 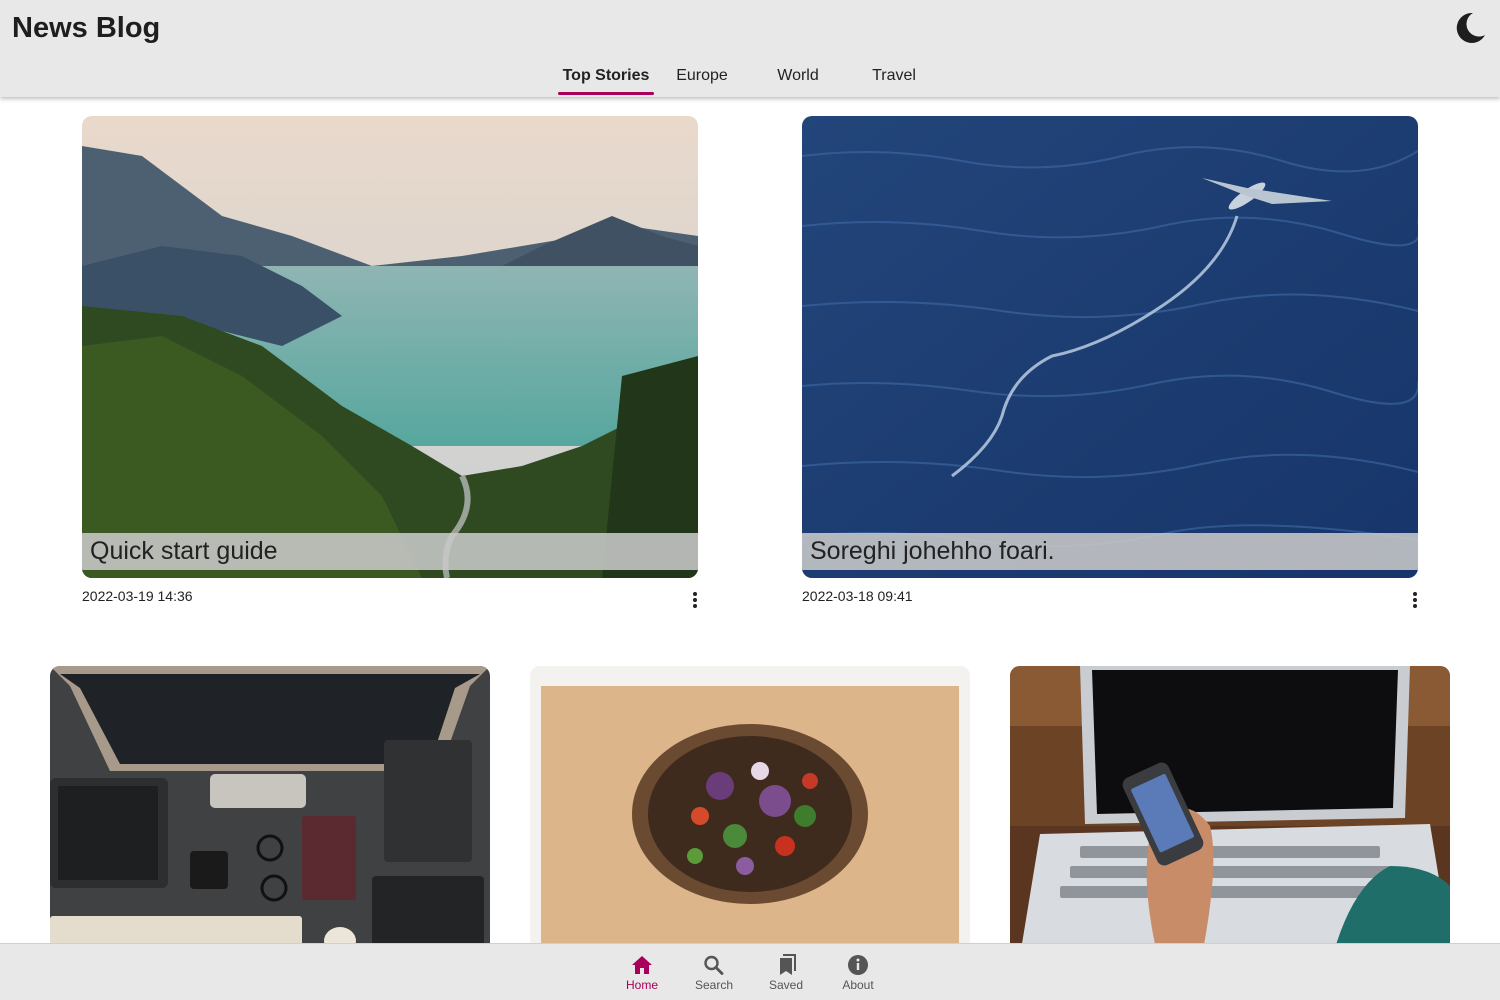 I want to click on search-icon, so click(x=714, y=965).